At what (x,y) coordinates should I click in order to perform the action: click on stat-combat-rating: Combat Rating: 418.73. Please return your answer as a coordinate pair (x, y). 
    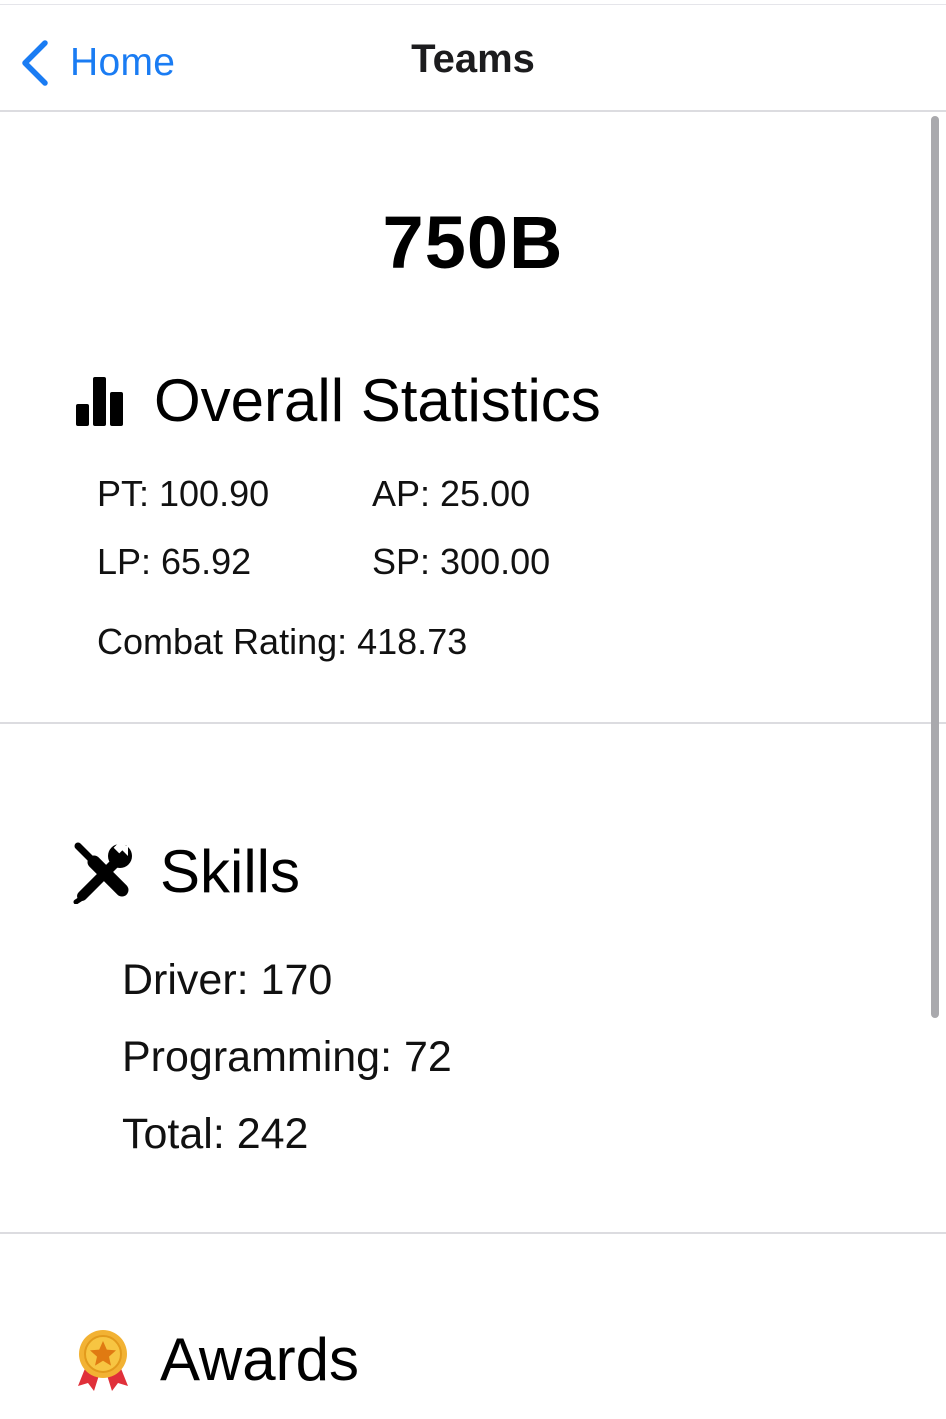
    Looking at the image, I should click on (282, 641).